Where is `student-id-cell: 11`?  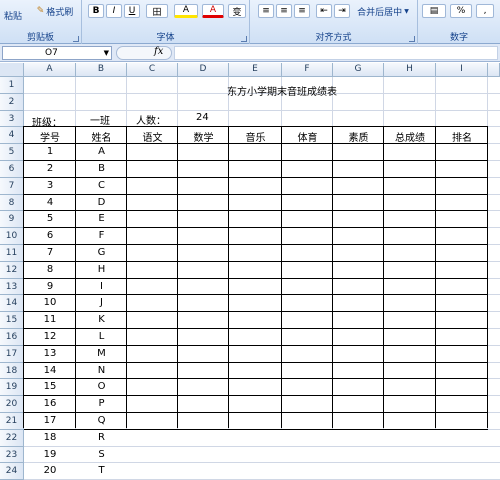
student-id-cell: 11 is located at coordinates (50, 319).